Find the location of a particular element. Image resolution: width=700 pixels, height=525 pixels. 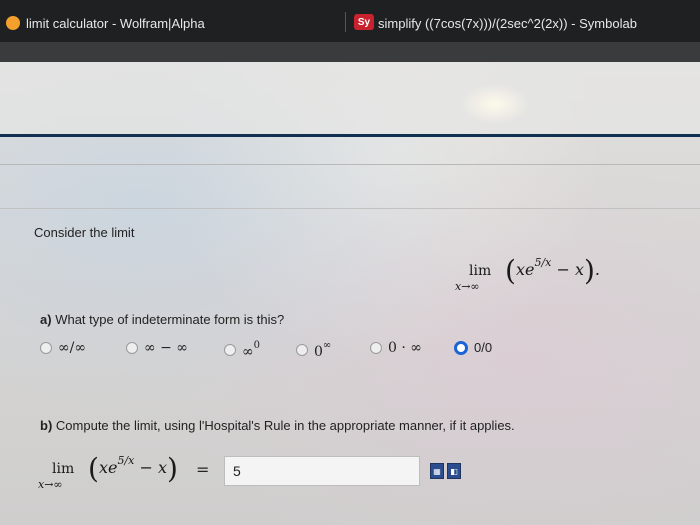

equals-sign: = is located at coordinates (203, 469).